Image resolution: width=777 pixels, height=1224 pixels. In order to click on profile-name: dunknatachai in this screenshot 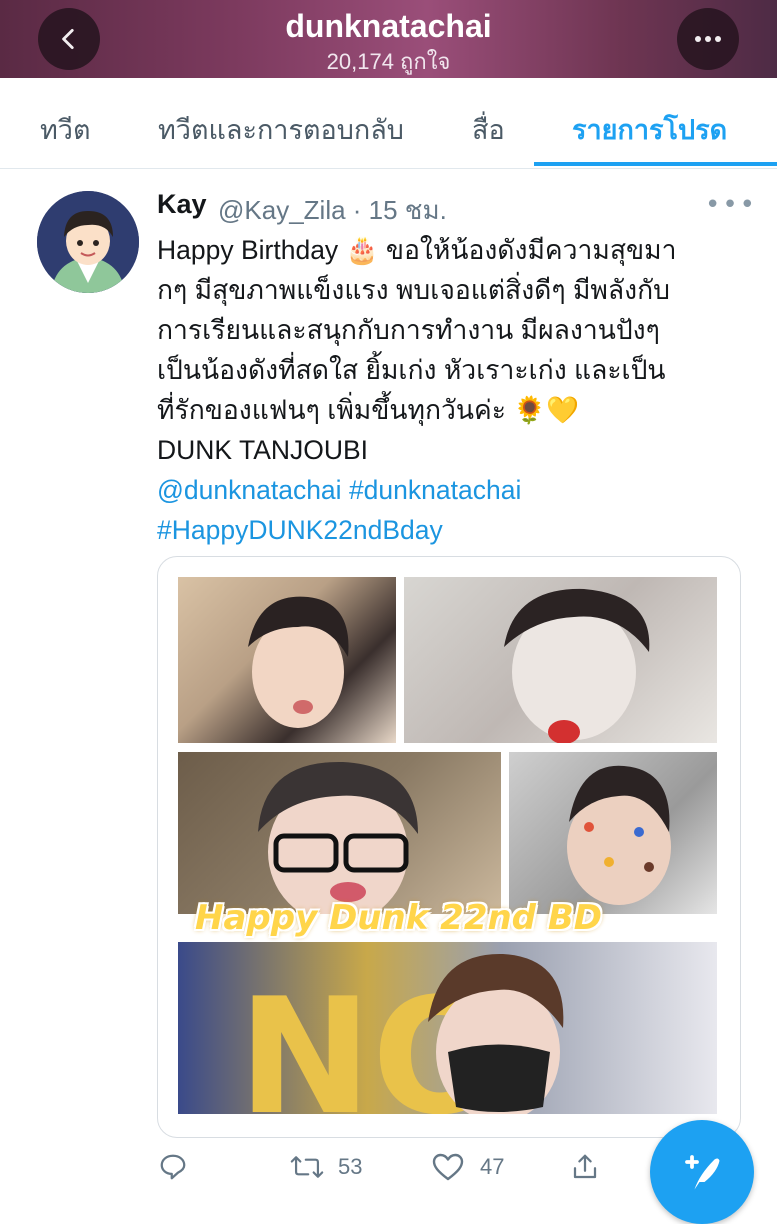, I will do `click(388, 26)`.